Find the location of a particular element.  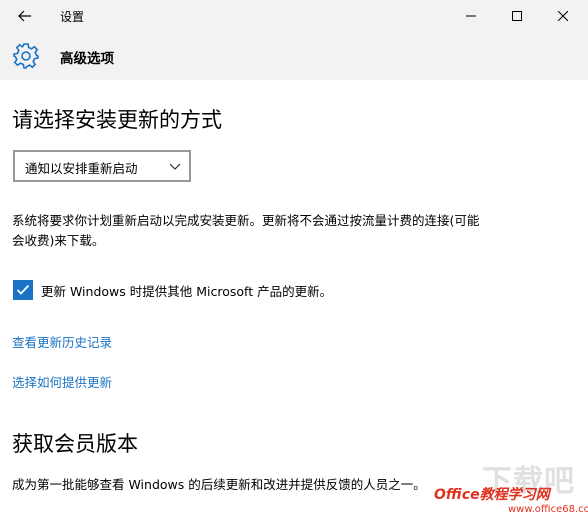

back-arrow-icon is located at coordinates (24, 16).